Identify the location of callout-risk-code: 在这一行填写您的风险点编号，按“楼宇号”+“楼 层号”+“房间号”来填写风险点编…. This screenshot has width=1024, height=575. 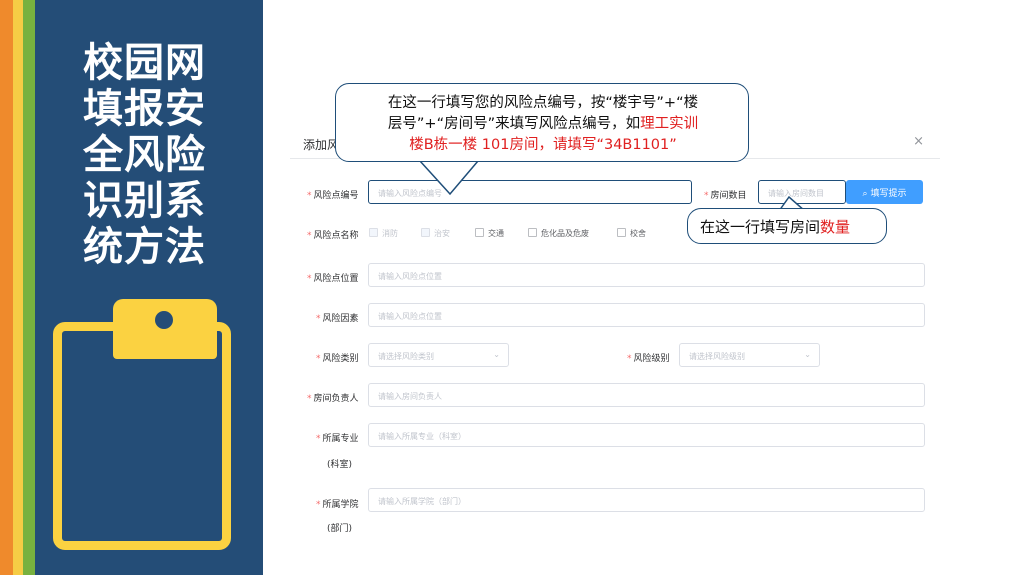
(542, 122).